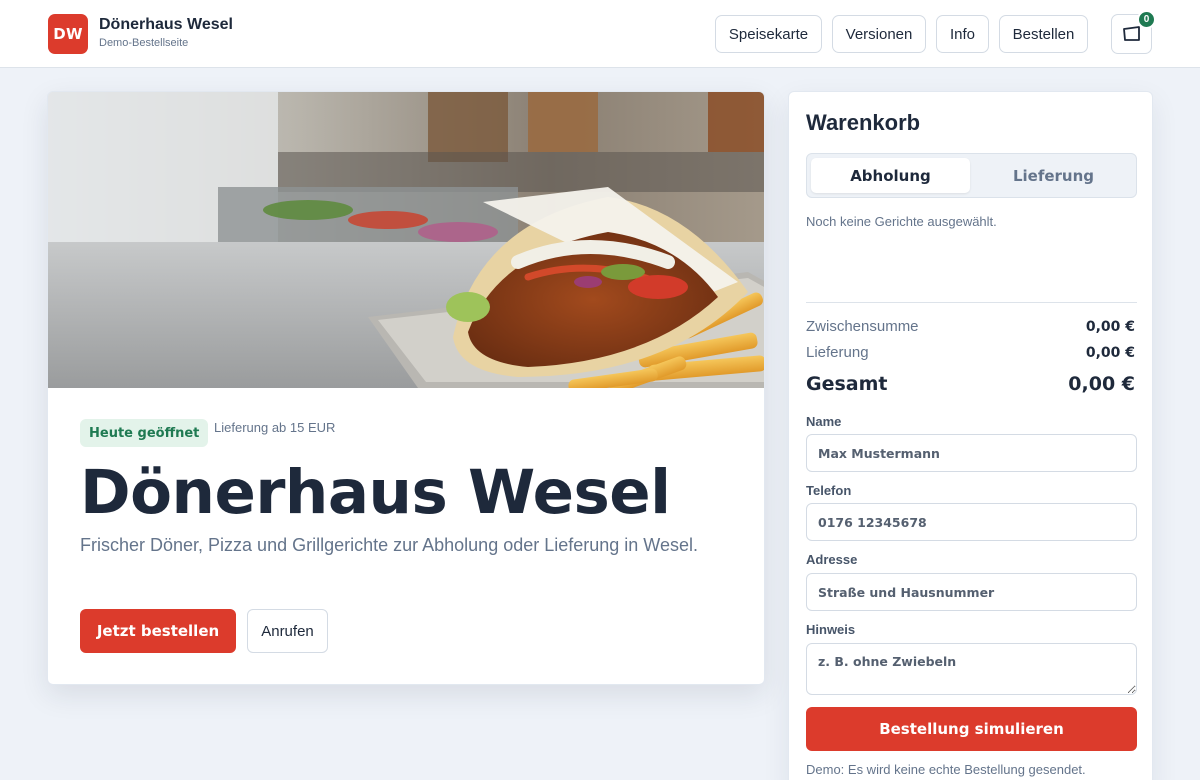 The image size is (1200, 780). What do you see at coordinates (890, 175) in the screenshot?
I see `tab-abholung: Abholung` at bounding box center [890, 175].